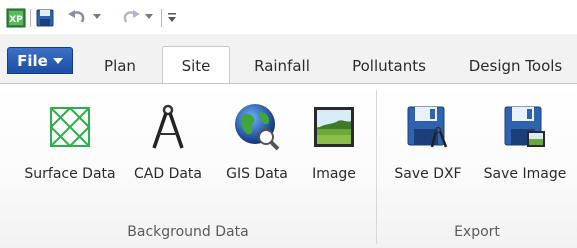 This screenshot has width=577, height=248. Describe the element at coordinates (257, 174) in the screenshot. I see `gis-data-label: GIS Data` at that location.